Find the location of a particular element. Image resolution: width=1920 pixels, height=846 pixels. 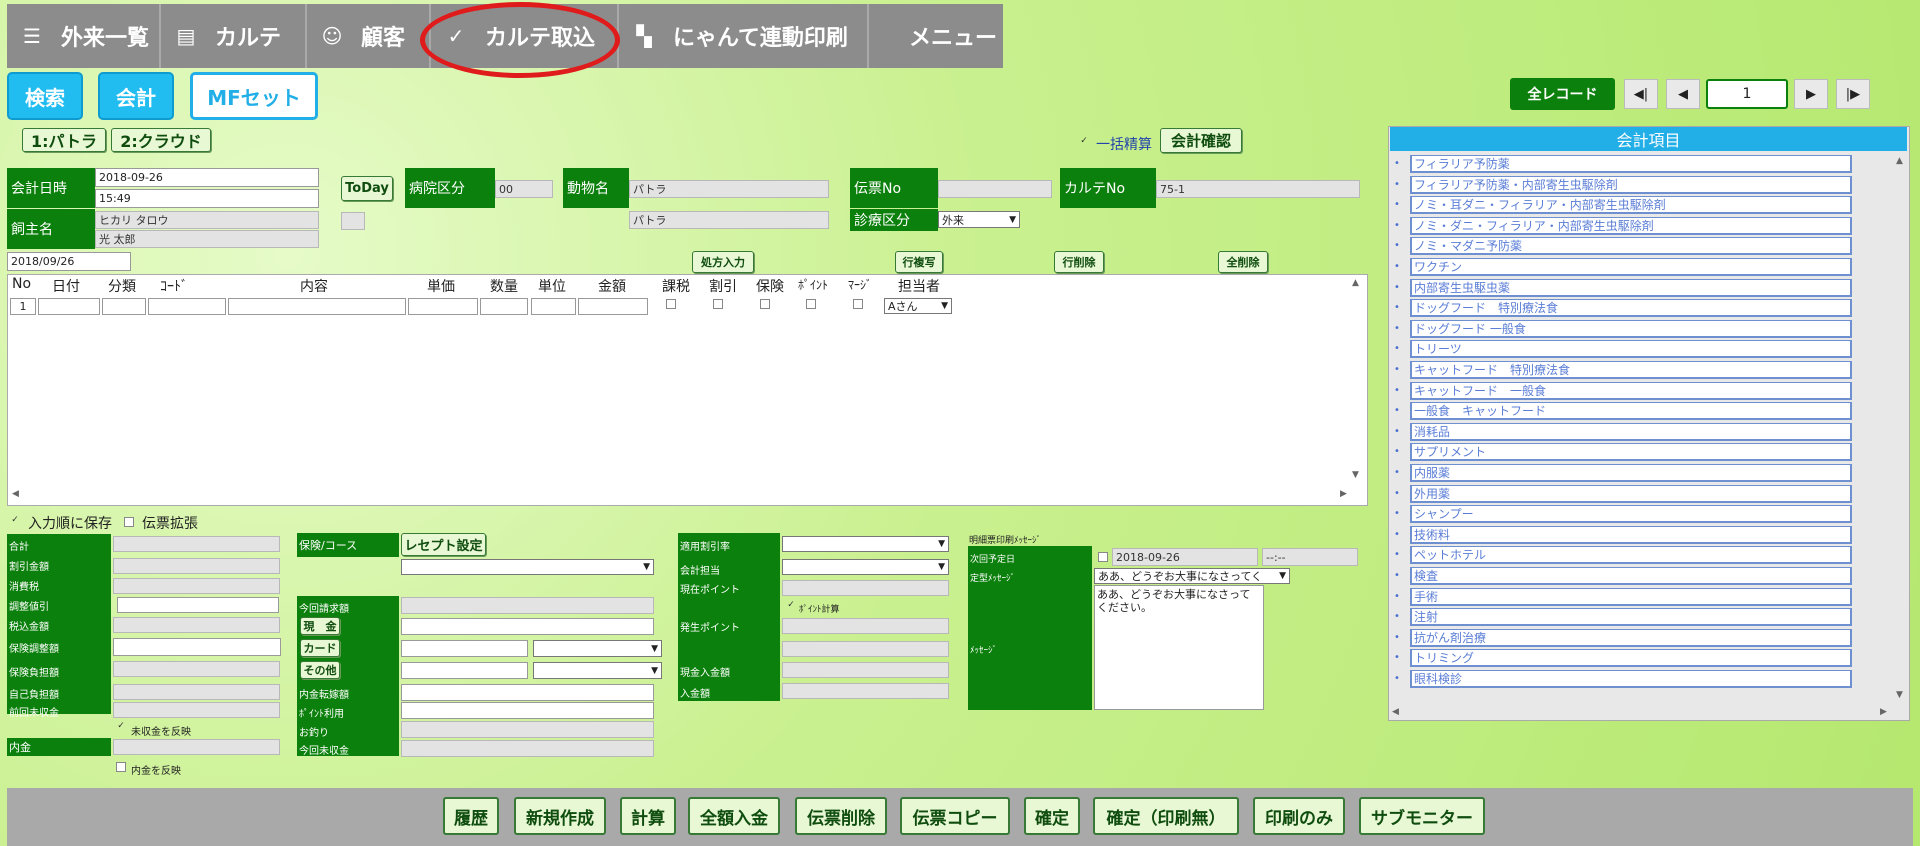

scroll-right-icon: ▶ is located at coordinates (1343, 494).